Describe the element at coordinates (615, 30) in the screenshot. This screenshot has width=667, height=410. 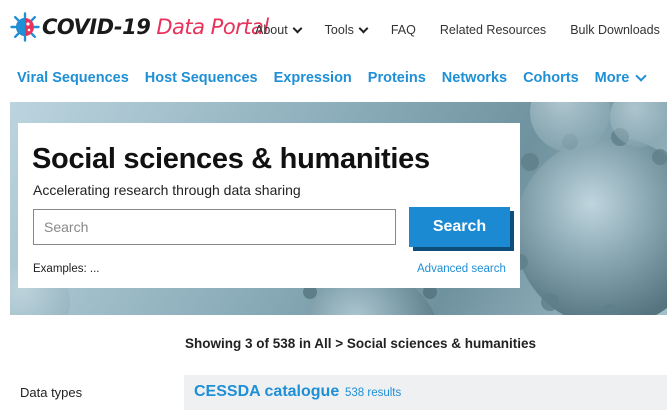
I see `top-nav-bulk-downloads: Bulk Downloads` at that location.